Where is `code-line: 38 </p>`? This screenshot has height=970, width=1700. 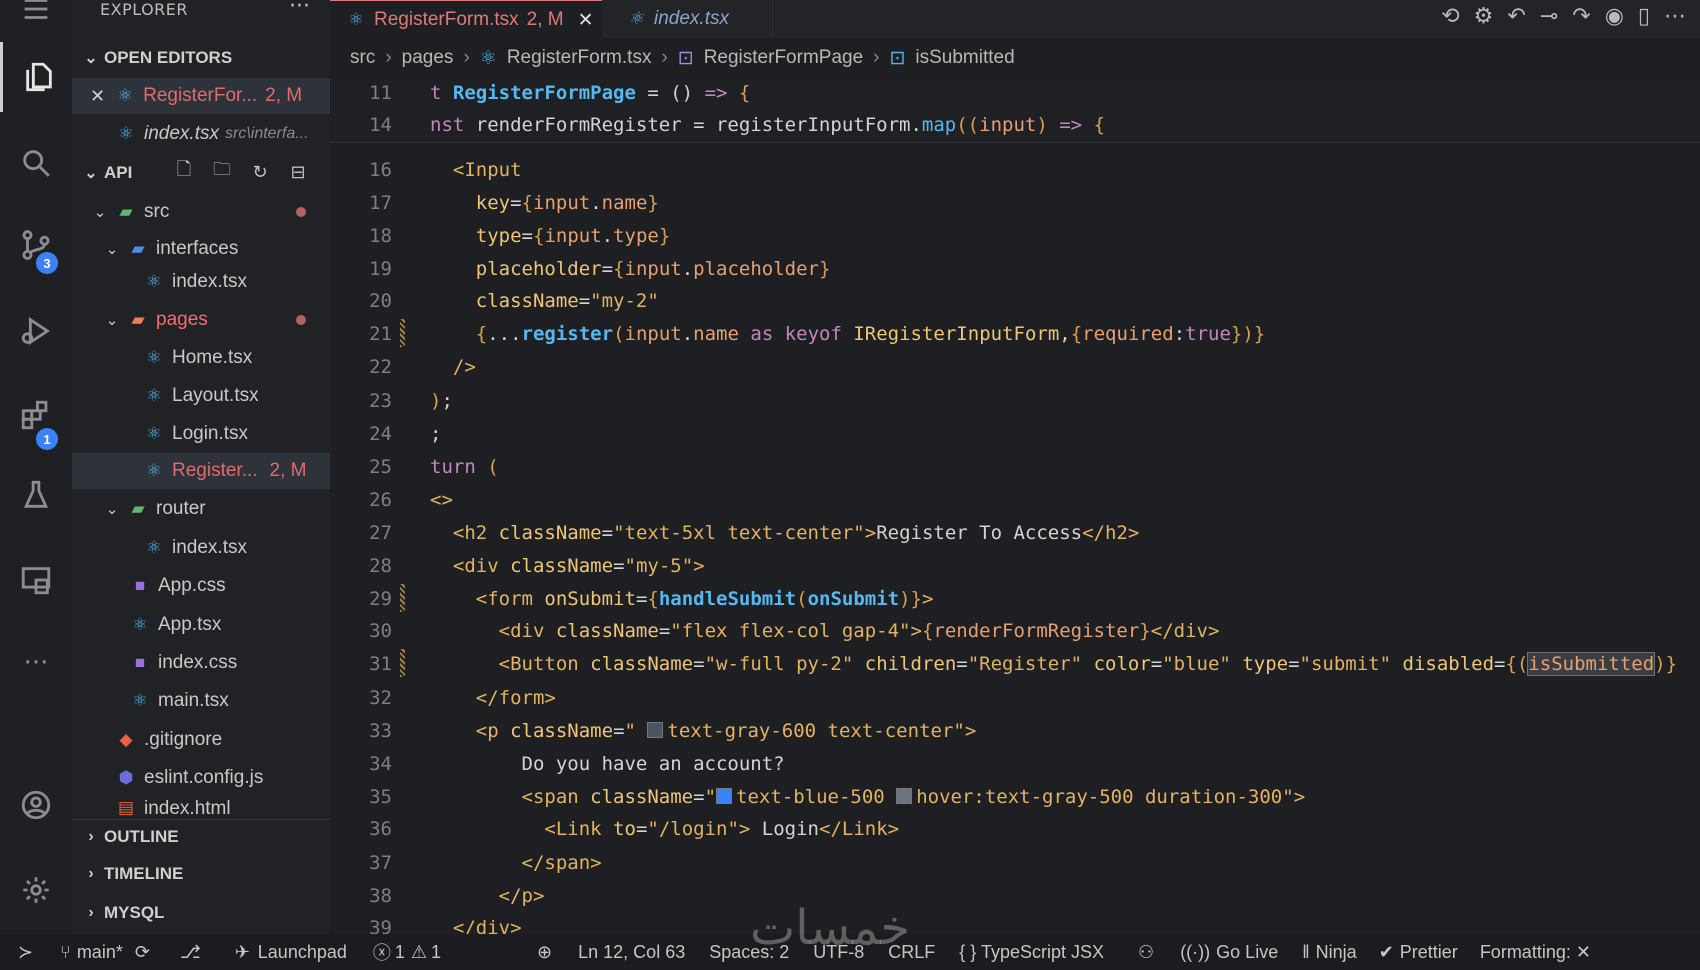
code-line: 38 </p> is located at coordinates (1015, 896).